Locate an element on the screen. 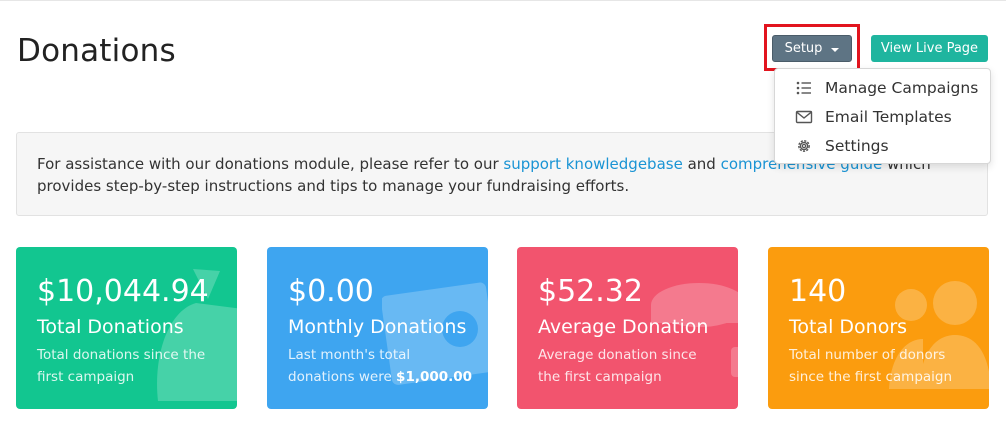 This screenshot has width=1006, height=423. list-icon is located at coordinates (803, 88).